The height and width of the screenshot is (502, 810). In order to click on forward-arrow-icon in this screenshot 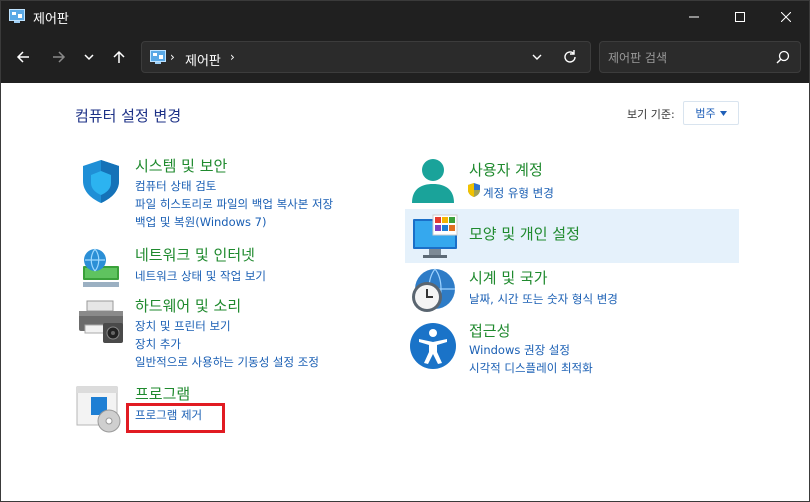, I will do `click(59, 57)`.